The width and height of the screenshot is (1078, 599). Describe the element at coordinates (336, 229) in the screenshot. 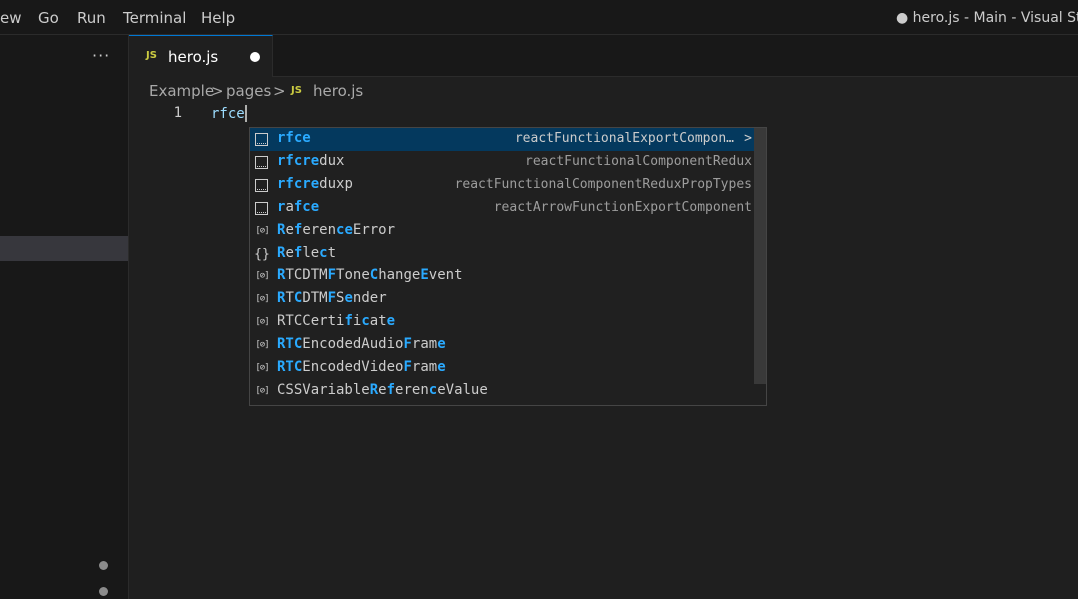

I see `suggestion-label: ReferenceError` at that location.